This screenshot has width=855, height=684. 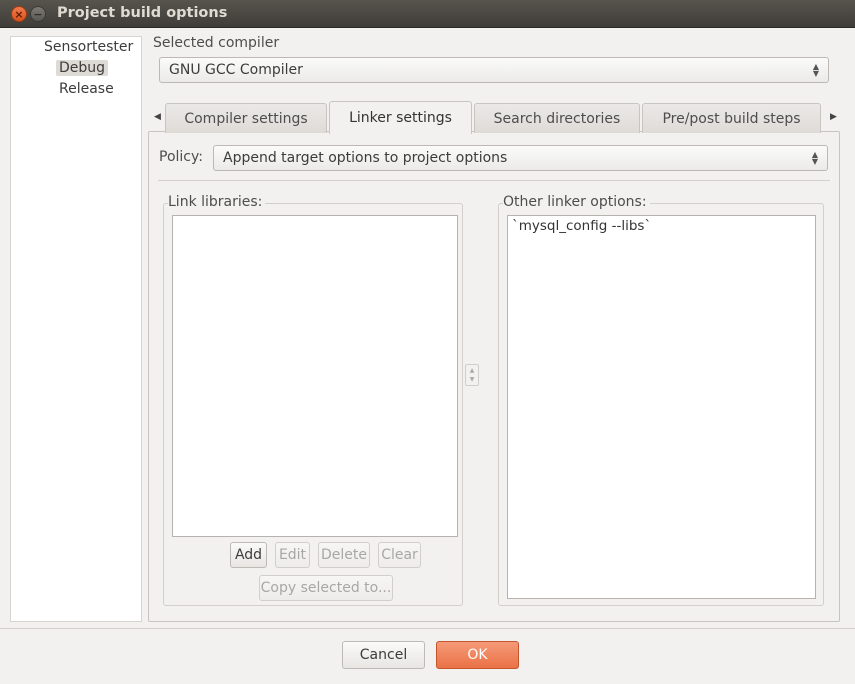 I want to click on compiler-select-value: GNU GCC Compiler, so click(x=236, y=70).